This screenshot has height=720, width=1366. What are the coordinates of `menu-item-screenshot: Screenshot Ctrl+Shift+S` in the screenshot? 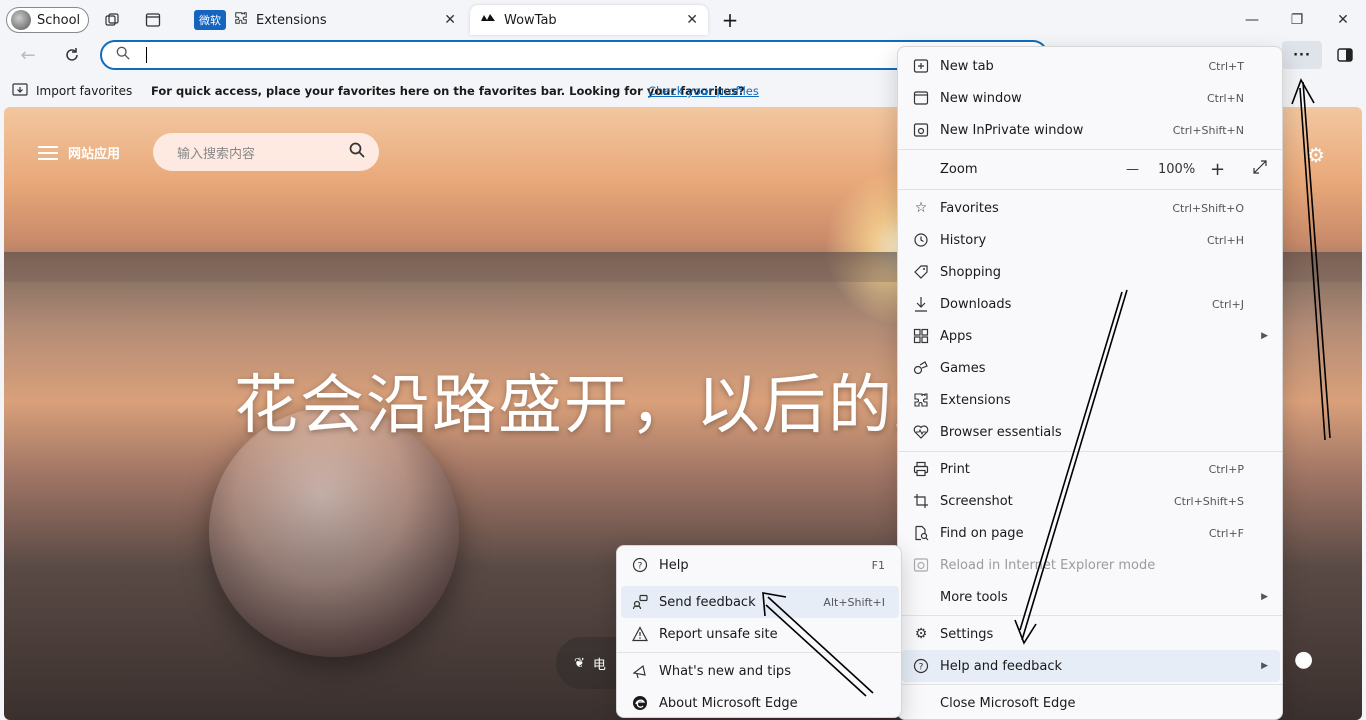 It's located at (1091, 501).